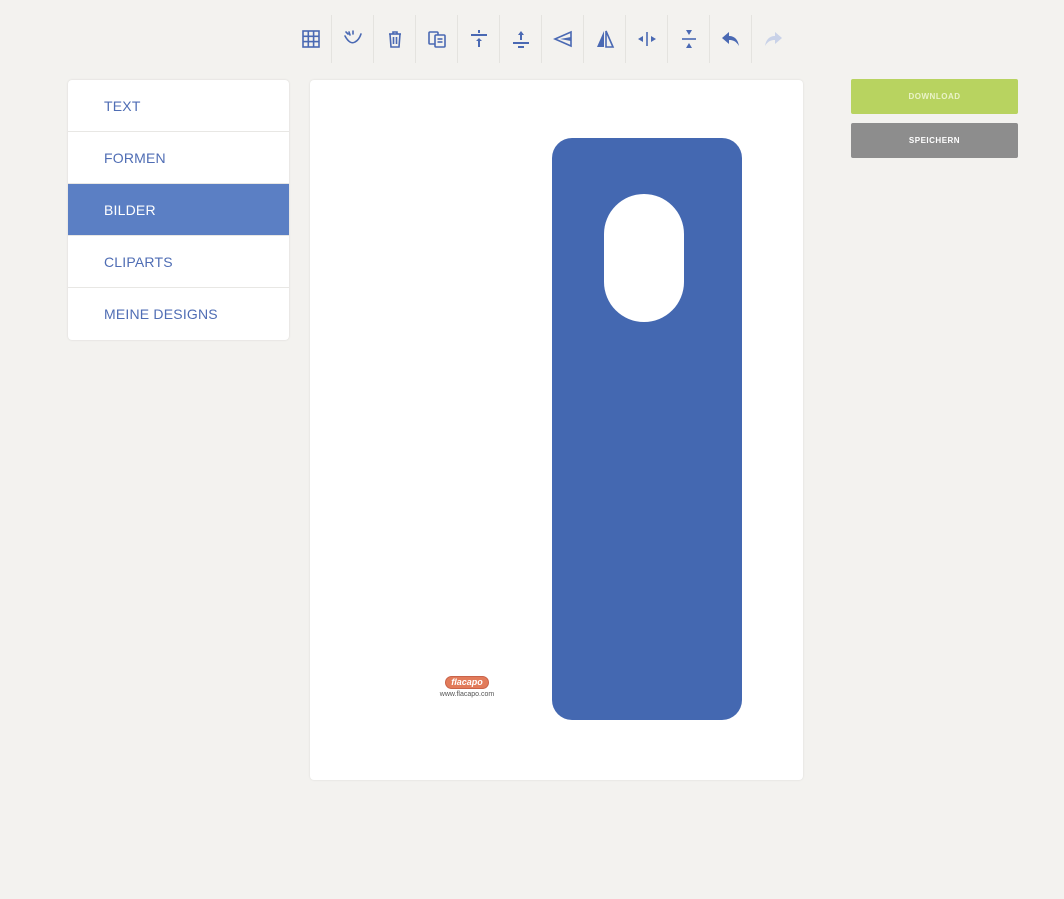 This screenshot has height=899, width=1064. Describe the element at coordinates (178, 158) in the screenshot. I see `menu-item-formen: FORMEN` at that location.